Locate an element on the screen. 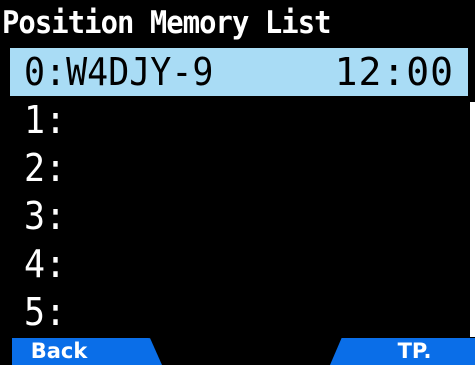 The width and height of the screenshot is (475, 365). tp-softkey-label: TP. is located at coordinates (414, 351).